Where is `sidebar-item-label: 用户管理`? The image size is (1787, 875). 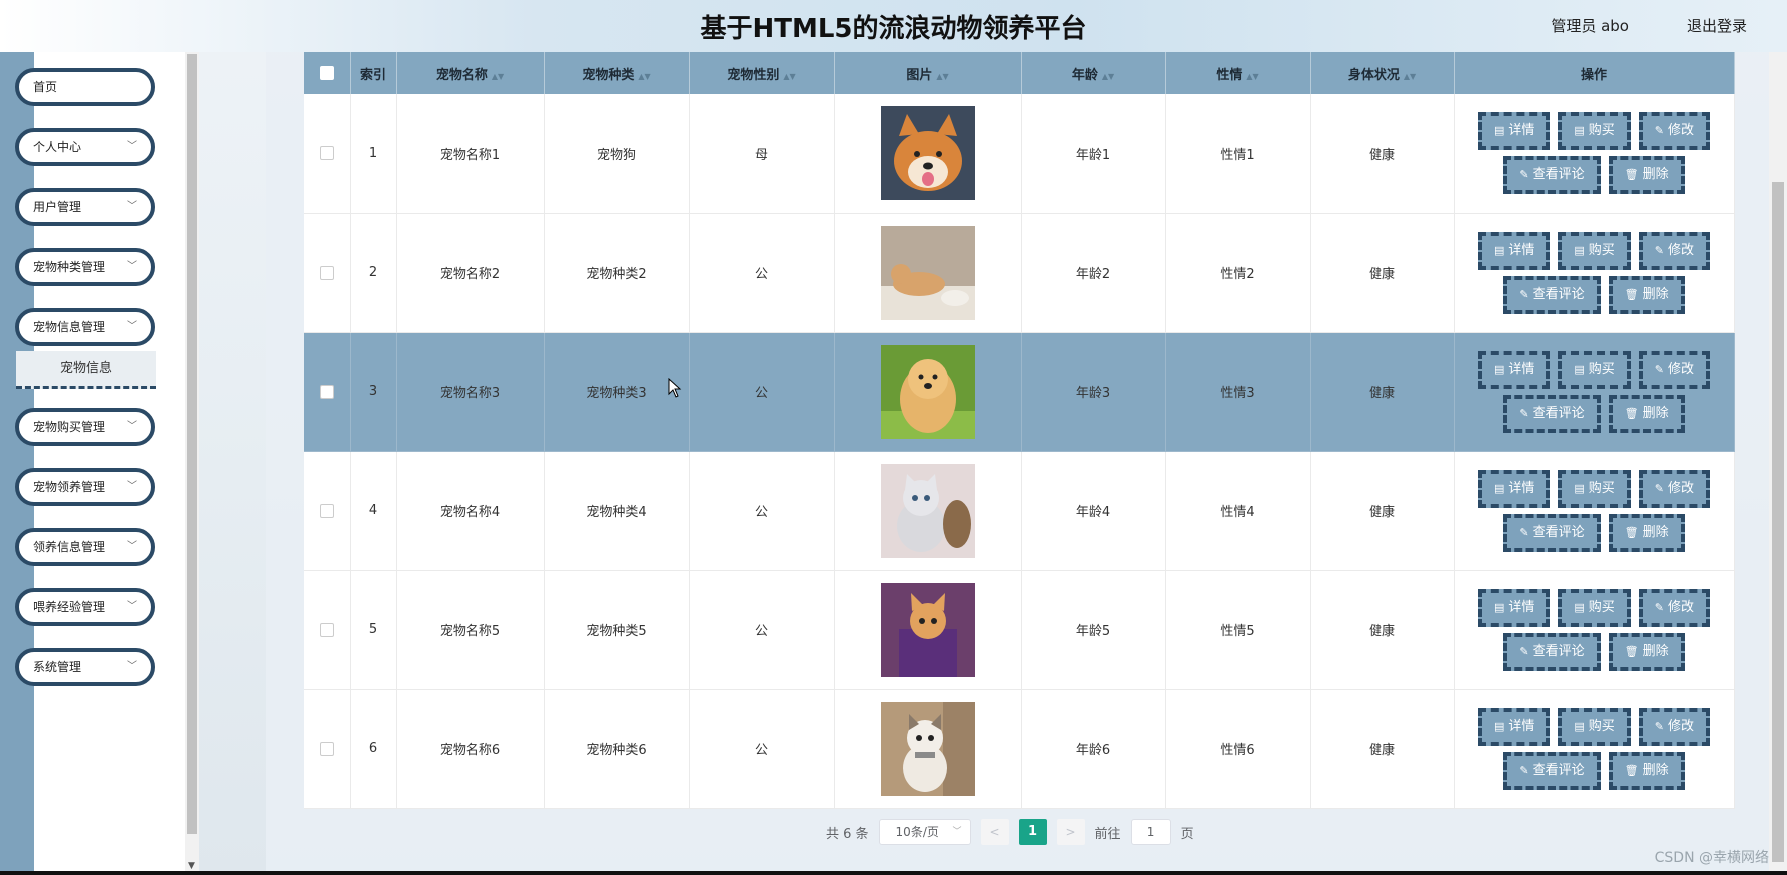 sidebar-item-label: 用户管理 is located at coordinates (57, 207).